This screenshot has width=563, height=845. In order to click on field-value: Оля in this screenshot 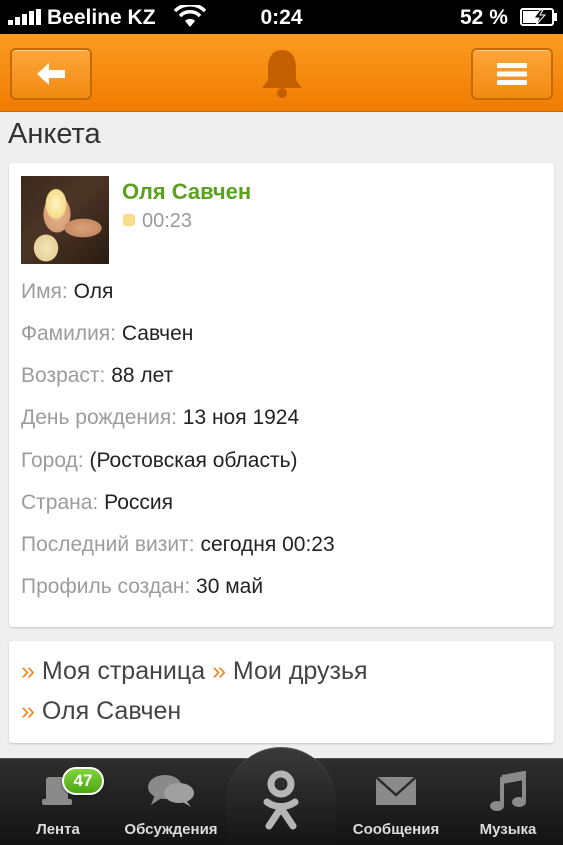, I will do `click(93, 291)`.